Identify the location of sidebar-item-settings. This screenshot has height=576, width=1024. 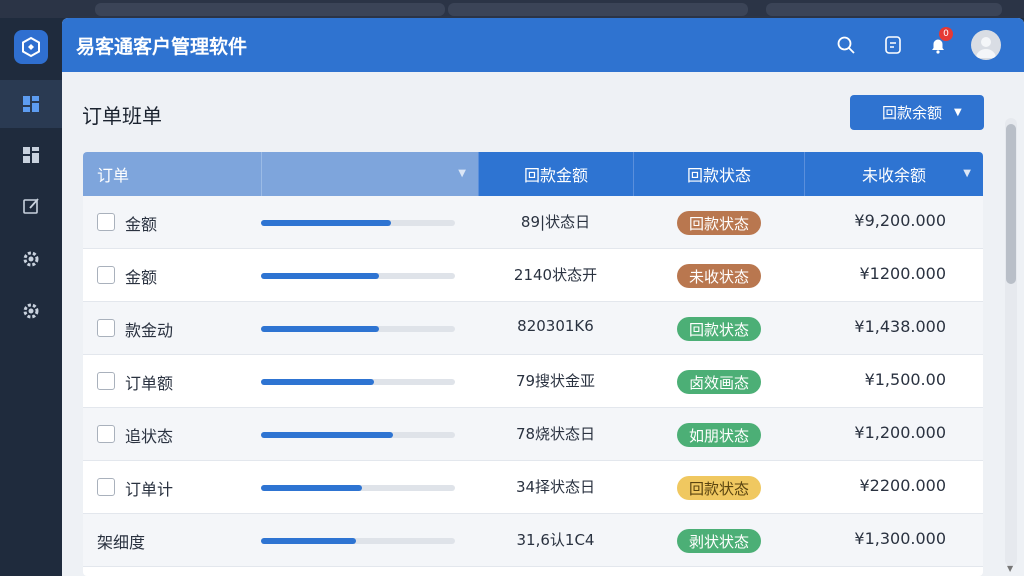
(31, 259).